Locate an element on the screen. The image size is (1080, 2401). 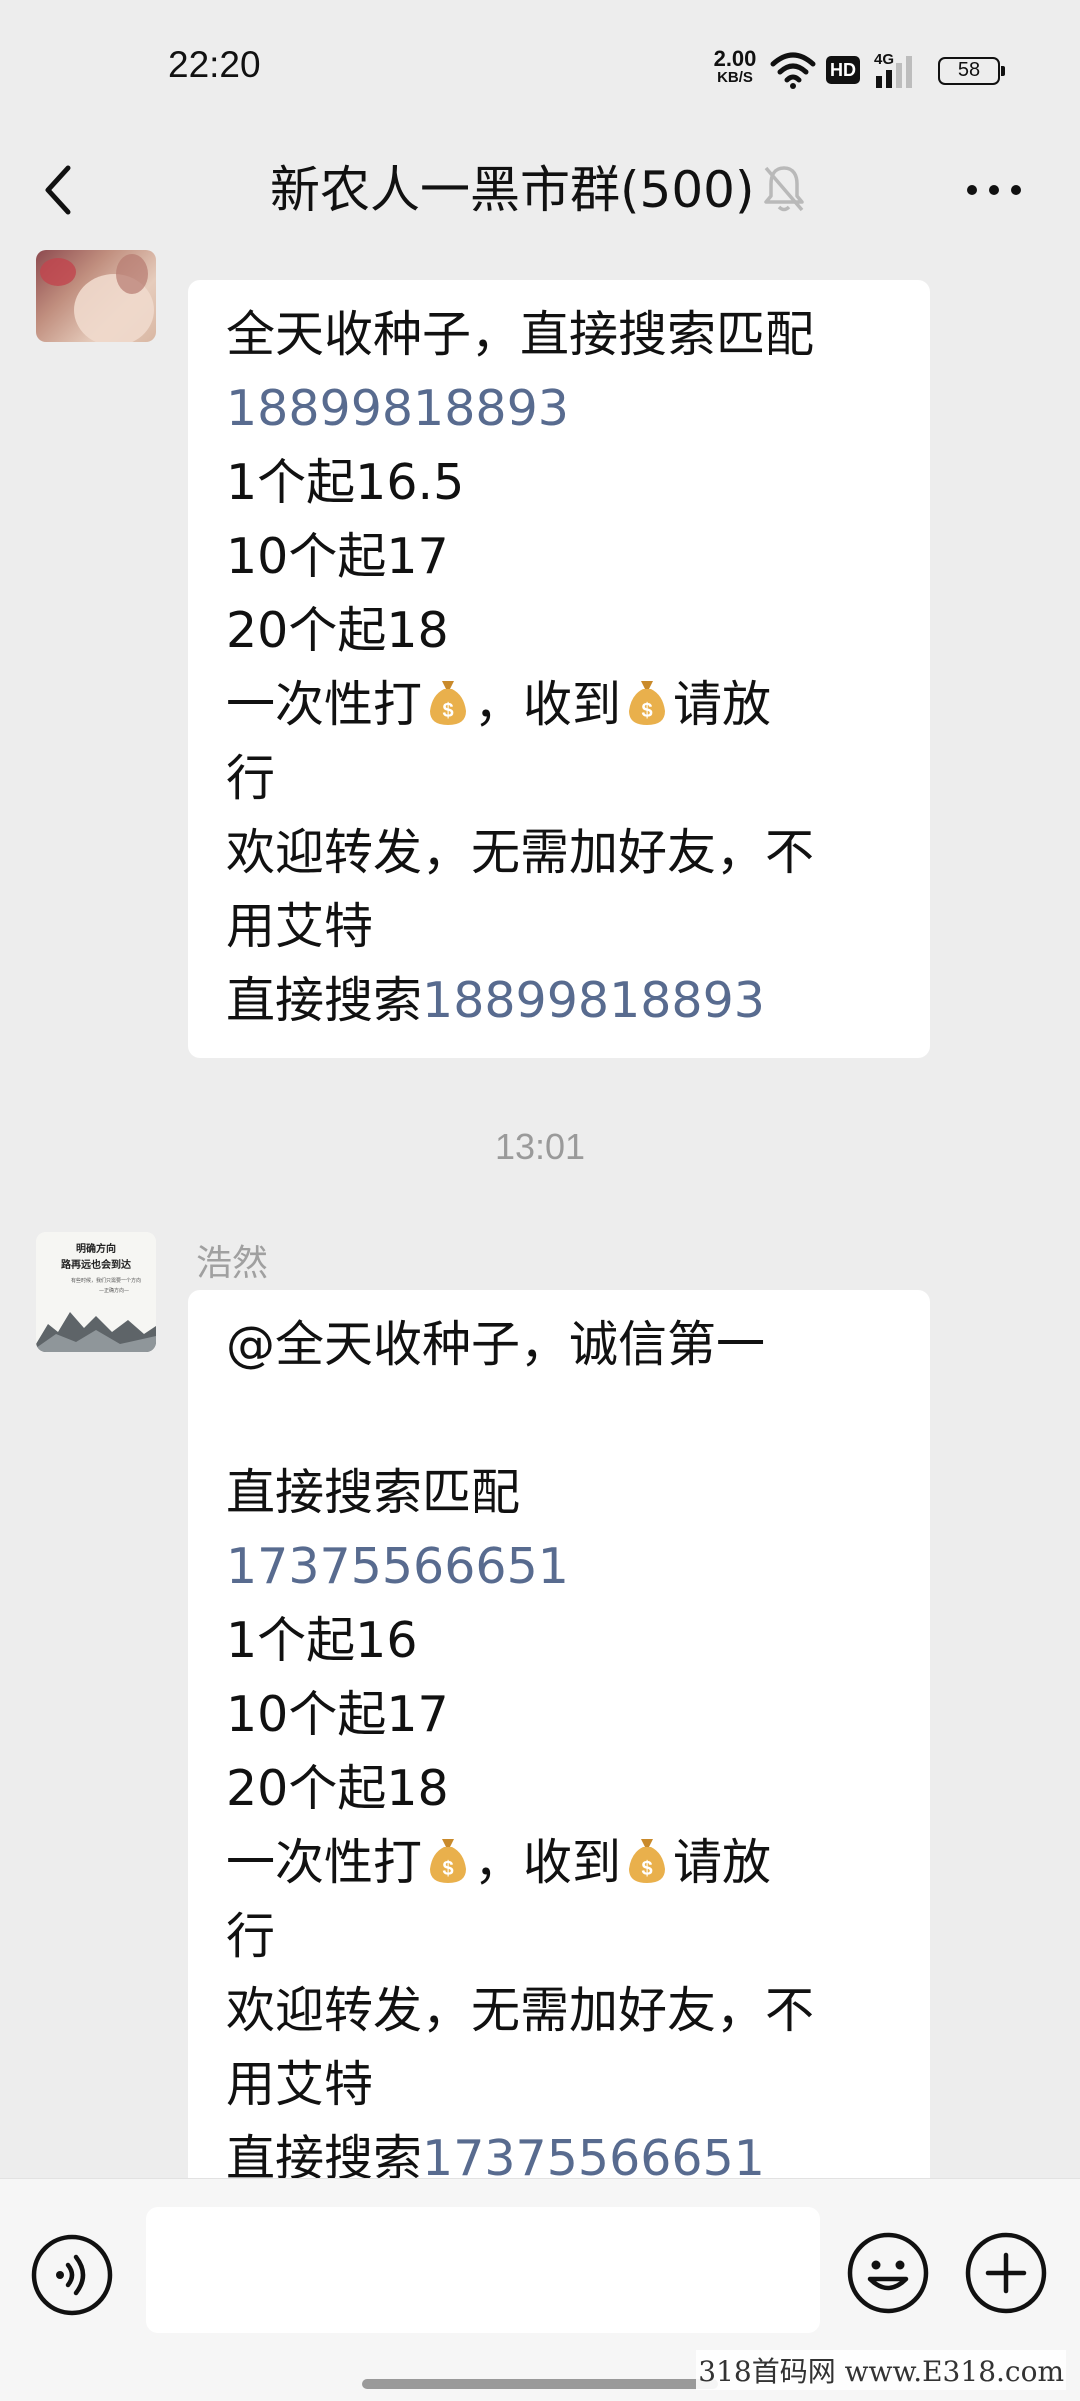
chat-header: 新农人一黑市群(500) is located at coordinates (540, 189).